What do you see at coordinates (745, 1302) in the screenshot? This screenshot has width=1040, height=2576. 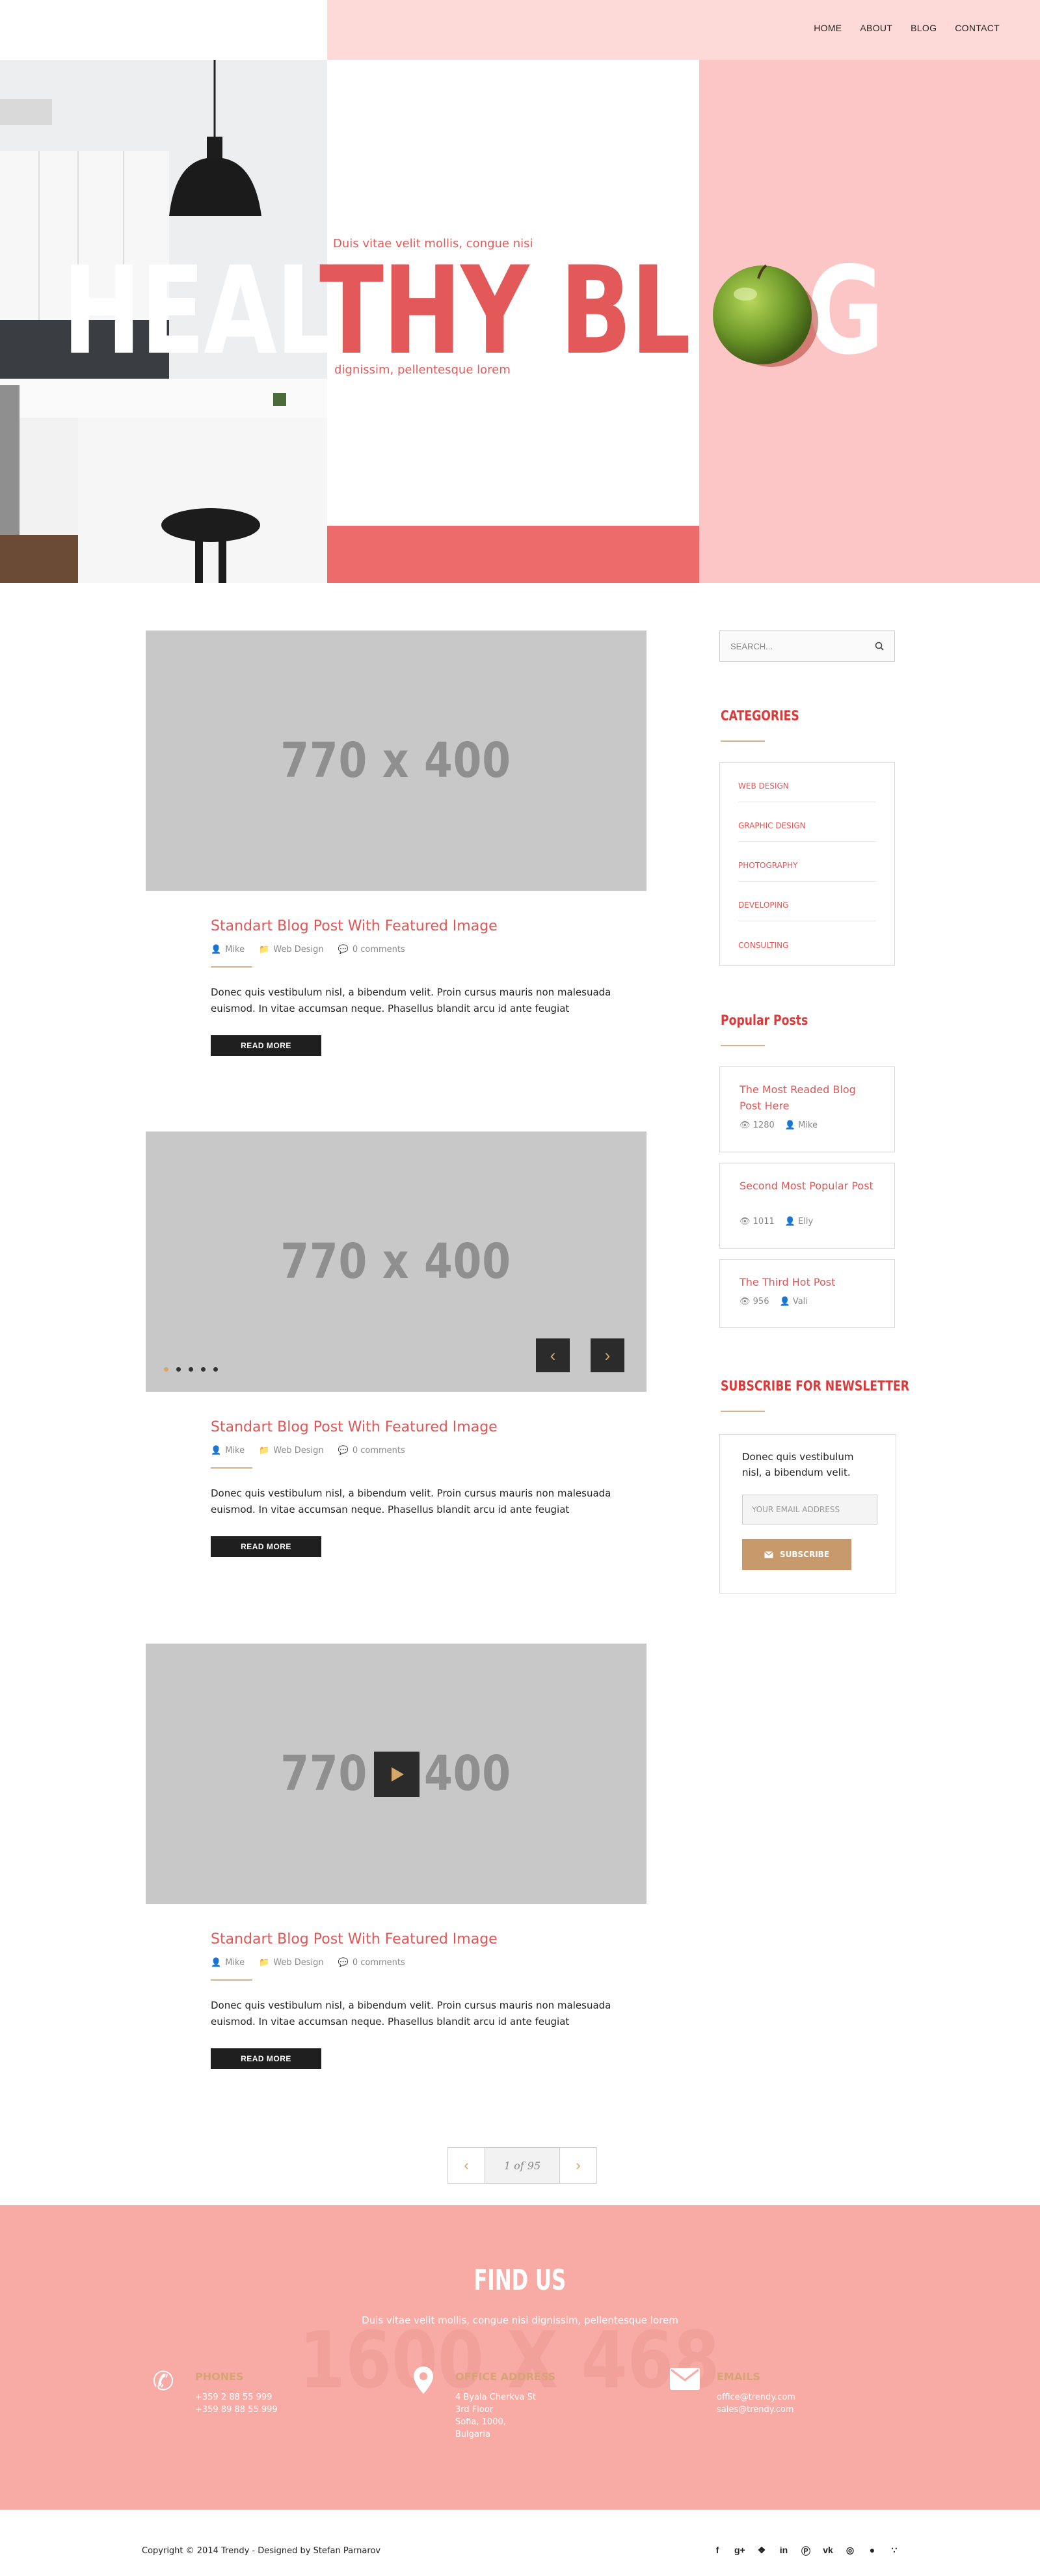 I see `eye-icon: 👁` at bounding box center [745, 1302].